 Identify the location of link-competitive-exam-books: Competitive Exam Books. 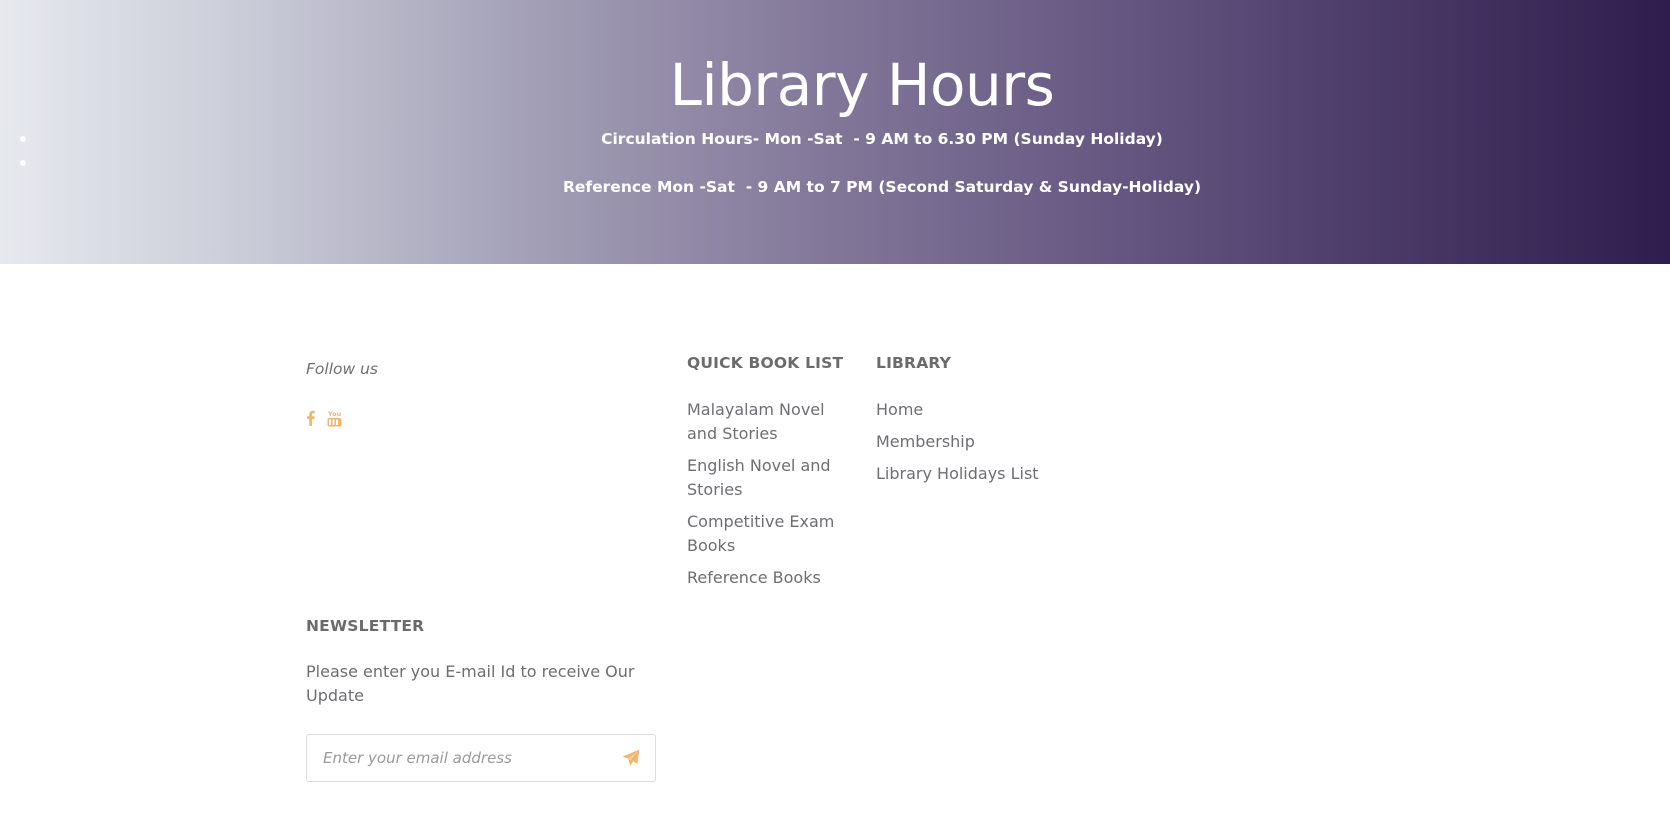
(767, 534).